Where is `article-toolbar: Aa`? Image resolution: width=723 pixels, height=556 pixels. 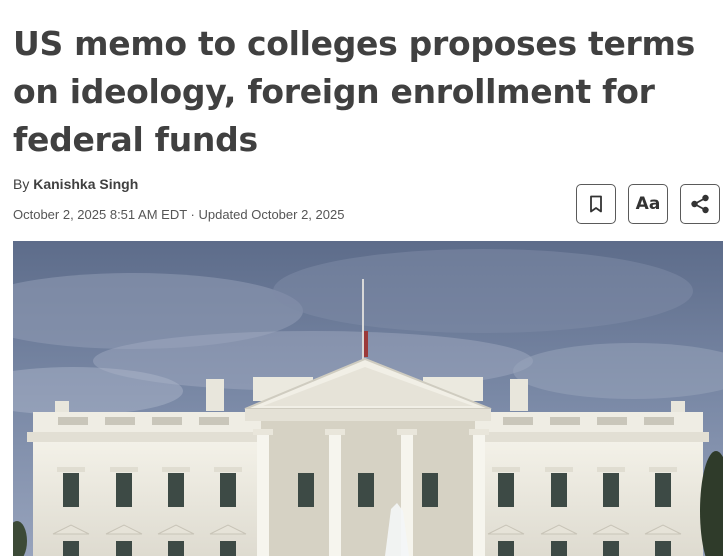 article-toolbar: Aa is located at coordinates (648, 204).